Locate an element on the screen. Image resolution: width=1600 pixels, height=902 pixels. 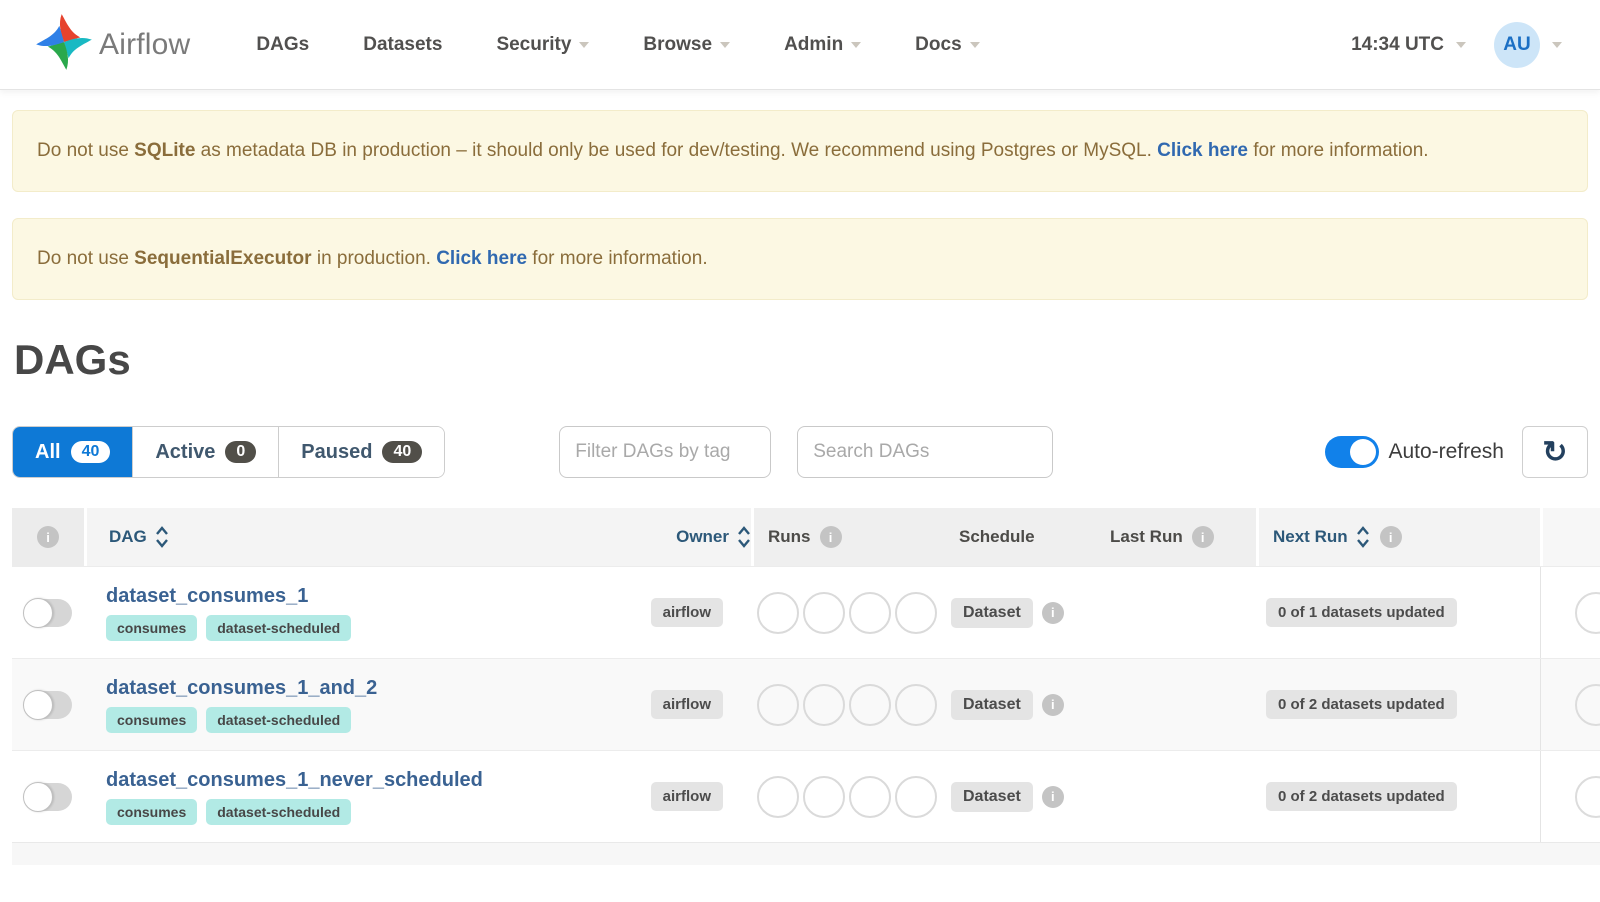
nav-item-dags: DAGs is located at coordinates (282, 45).